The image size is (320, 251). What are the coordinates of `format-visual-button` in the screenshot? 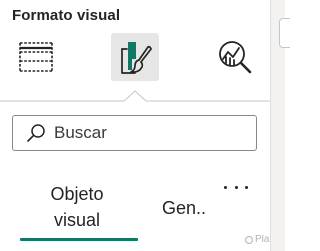 It's located at (135, 57).